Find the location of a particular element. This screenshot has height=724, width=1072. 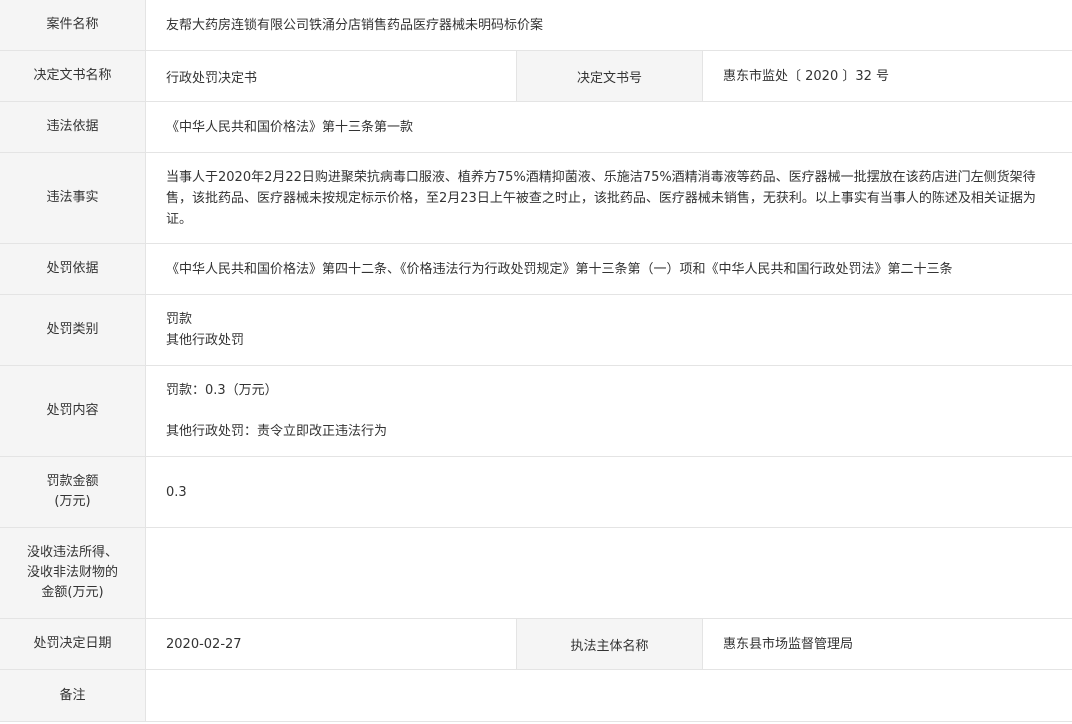

fine-amount-label-line-2: (万元) is located at coordinates (72, 501).